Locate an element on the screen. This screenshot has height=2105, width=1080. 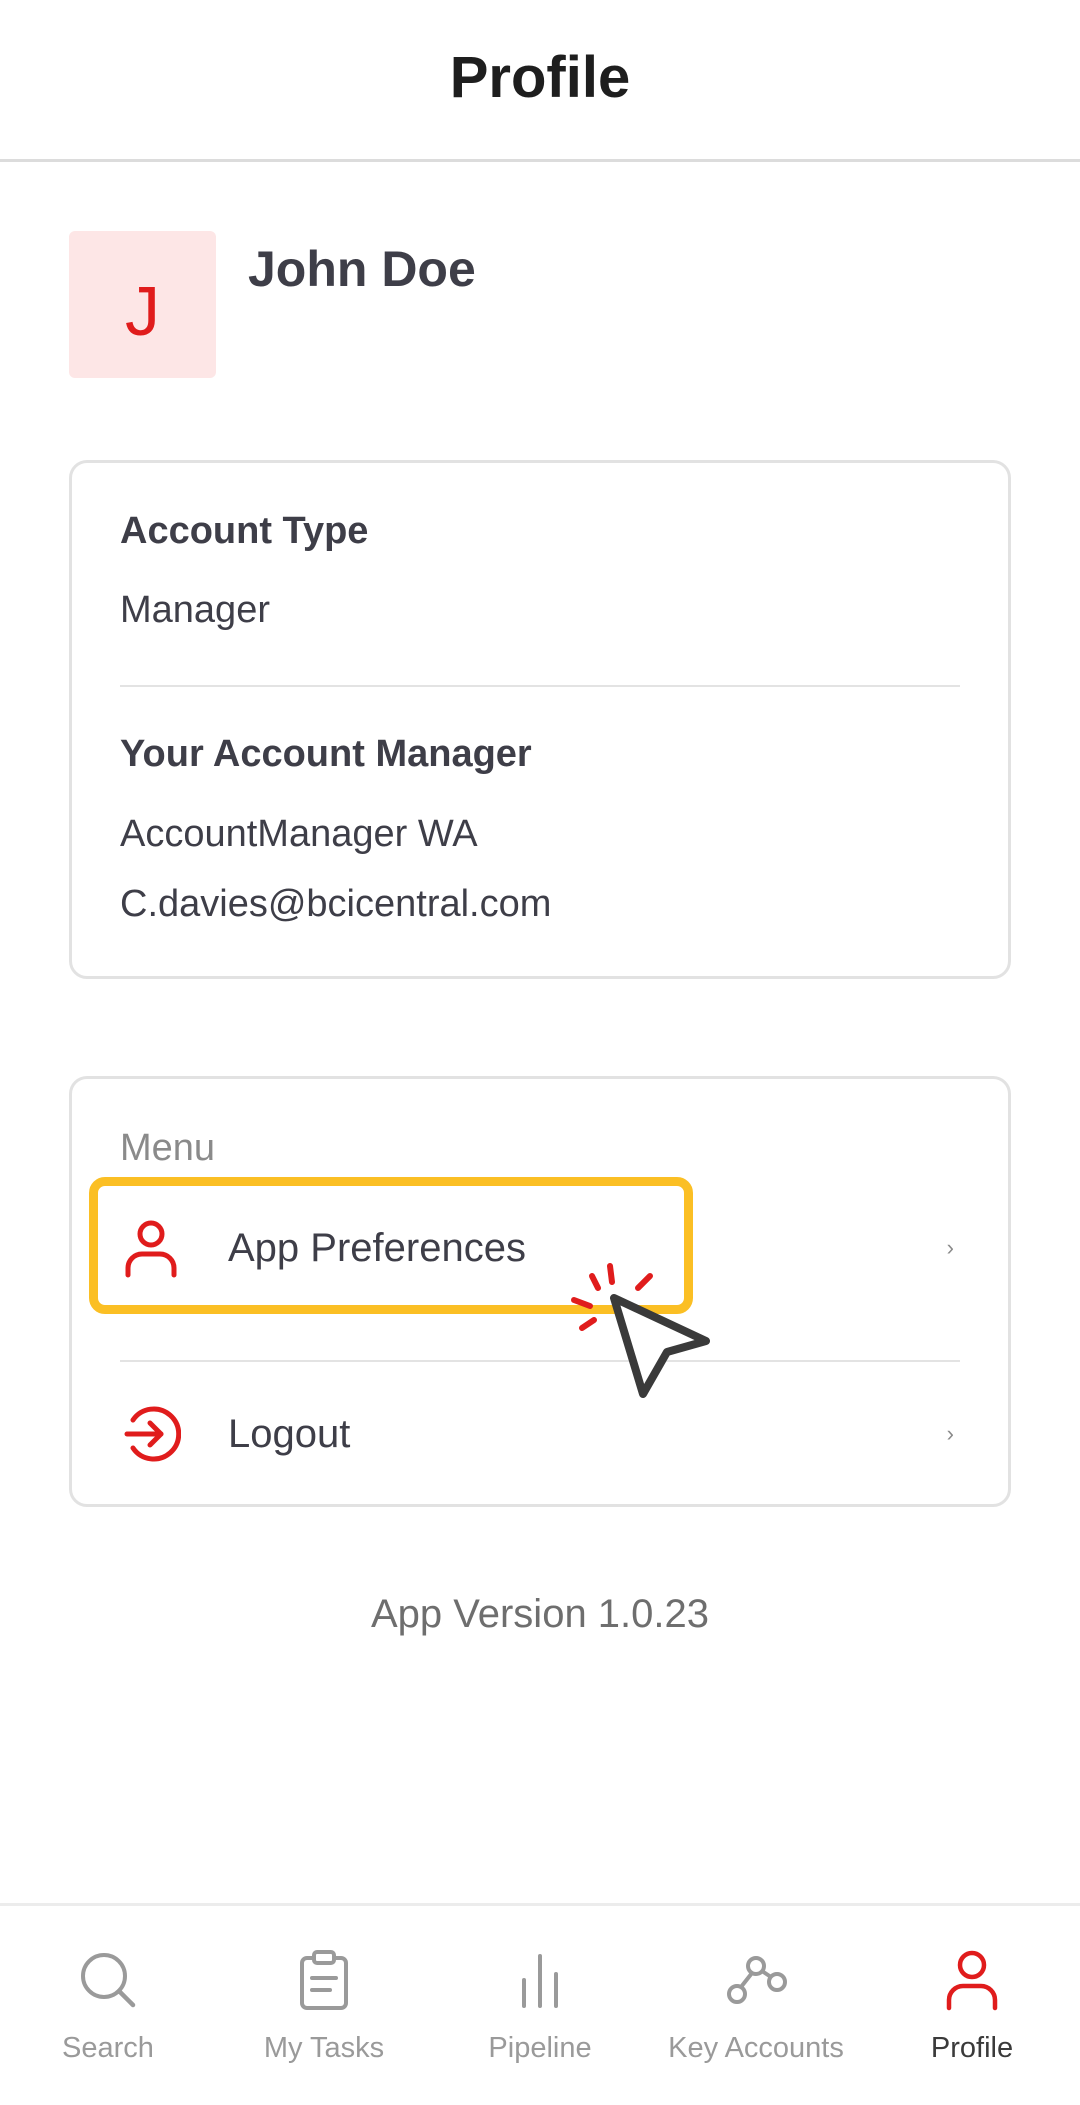
avatar: J is located at coordinates (142, 304).